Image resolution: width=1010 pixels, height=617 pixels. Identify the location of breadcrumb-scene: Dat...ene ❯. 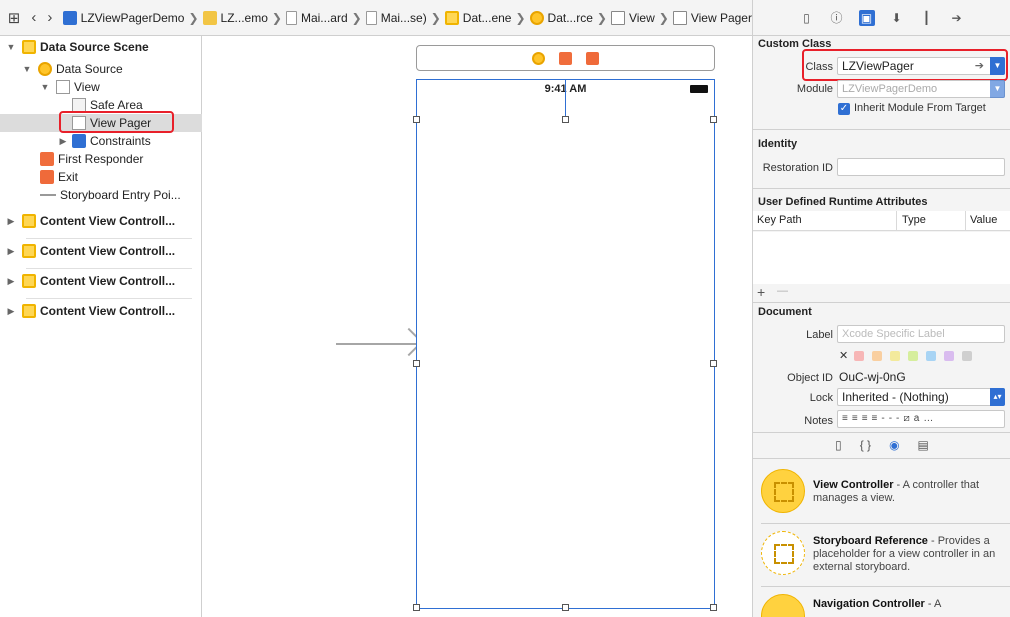
(487, 18).